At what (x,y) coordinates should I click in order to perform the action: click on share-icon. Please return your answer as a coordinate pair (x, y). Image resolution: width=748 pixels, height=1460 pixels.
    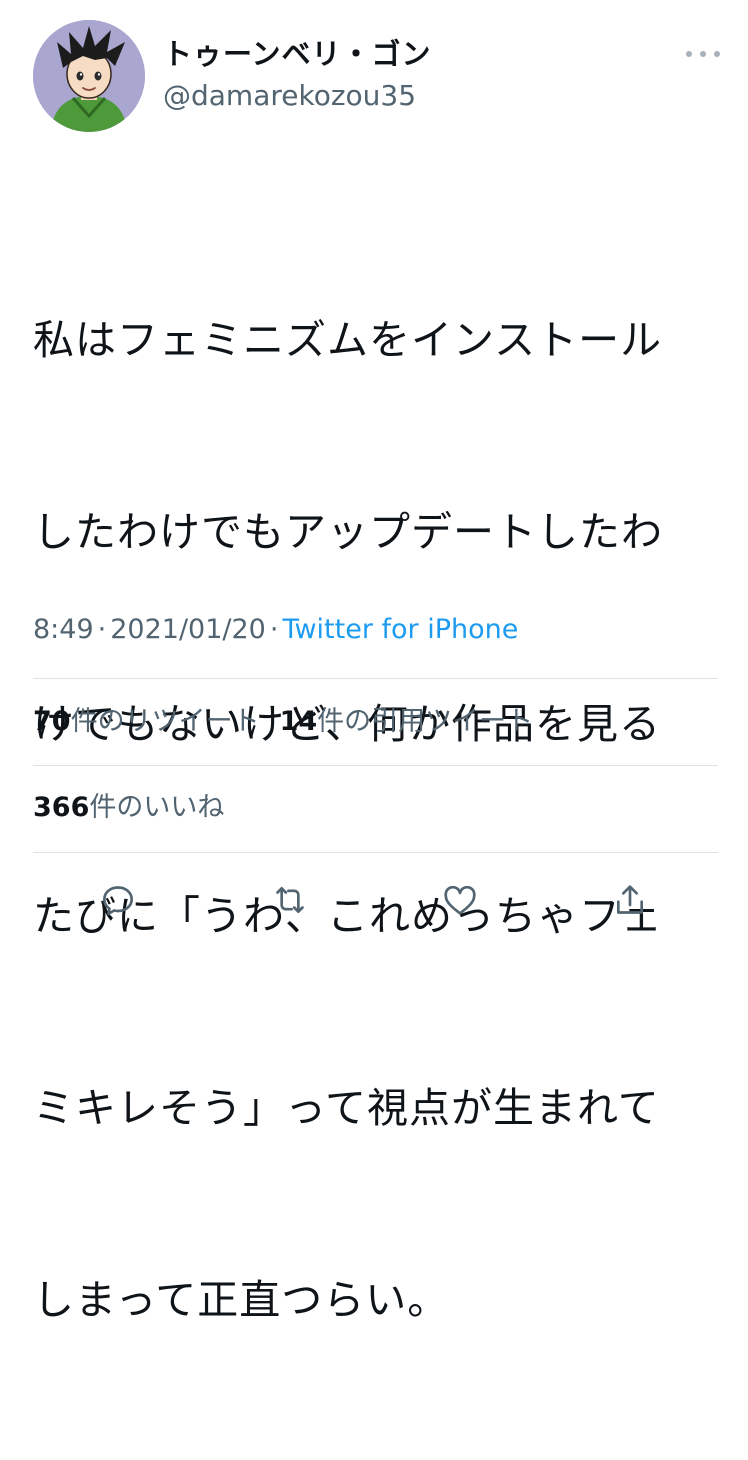
    Looking at the image, I should click on (630, 900).